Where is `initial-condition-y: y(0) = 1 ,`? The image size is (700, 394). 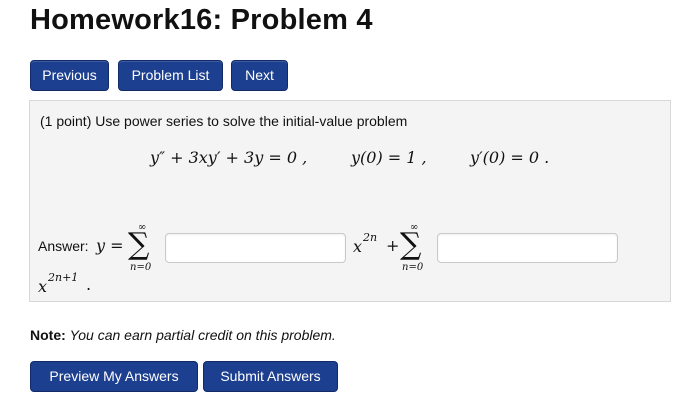
initial-condition-y: y(0) = 1 , is located at coordinates (389, 157).